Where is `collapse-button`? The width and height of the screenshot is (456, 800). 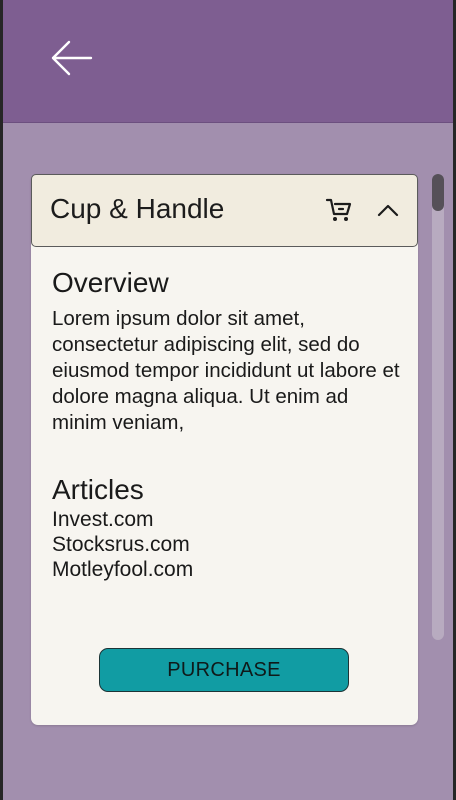 collapse-button is located at coordinates (388, 212).